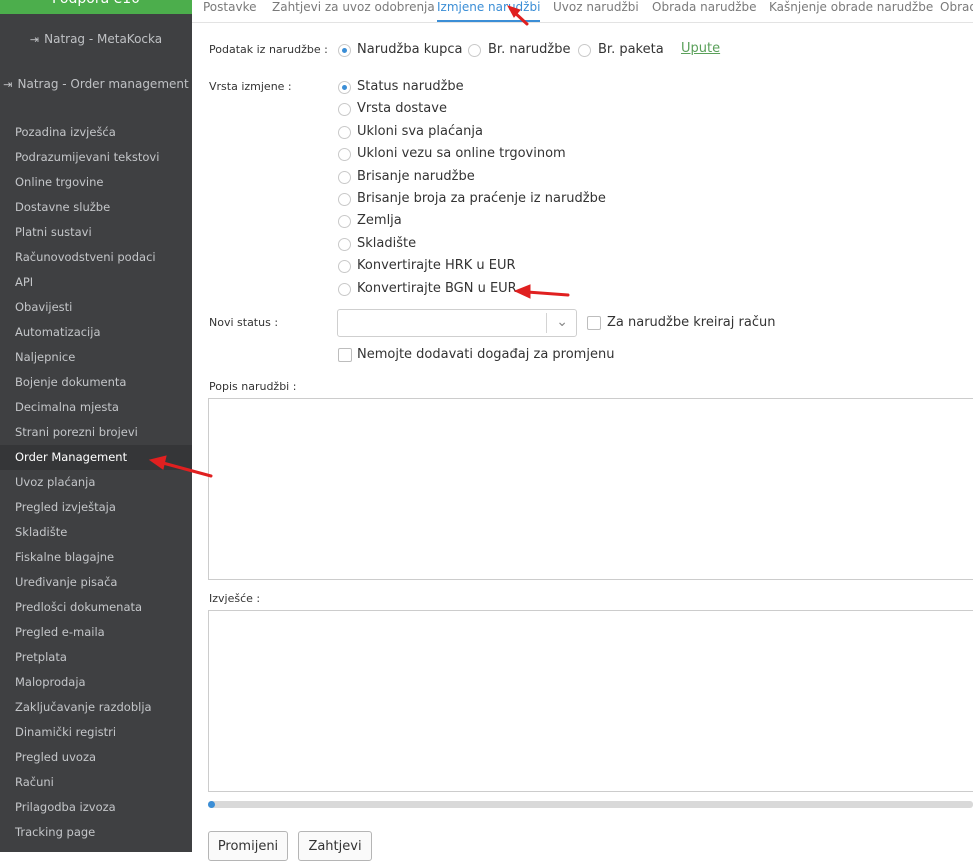 This screenshot has width=973, height=862. What do you see at coordinates (96, 382) in the screenshot?
I see `sidebar-item-bojenje-dokumenta: Bojenje dokumenta` at bounding box center [96, 382].